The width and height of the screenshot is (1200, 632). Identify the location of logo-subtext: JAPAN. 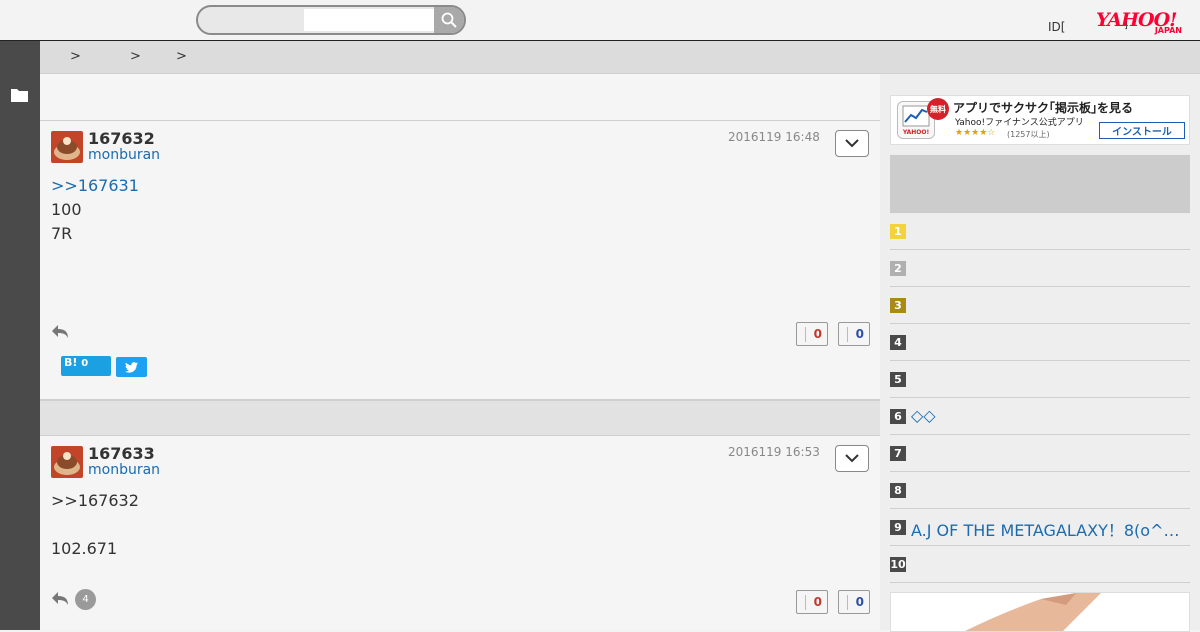
(1168, 30).